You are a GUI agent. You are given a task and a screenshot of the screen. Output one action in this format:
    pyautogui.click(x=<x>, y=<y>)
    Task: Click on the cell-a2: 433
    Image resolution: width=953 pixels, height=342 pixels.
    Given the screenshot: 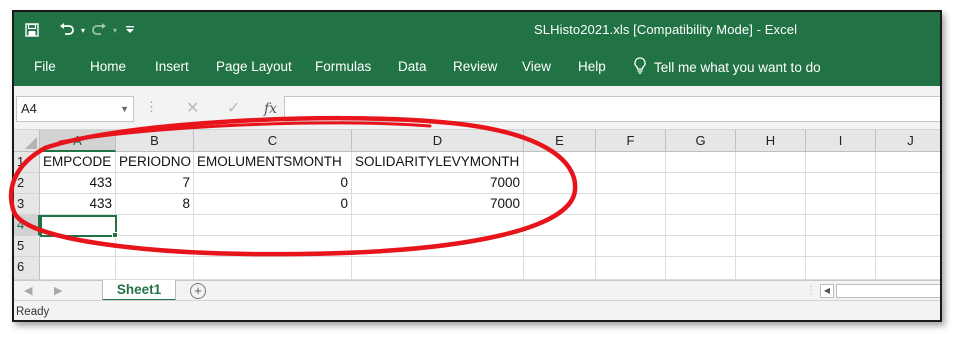 What is the action you would take?
    pyautogui.click(x=78, y=183)
    